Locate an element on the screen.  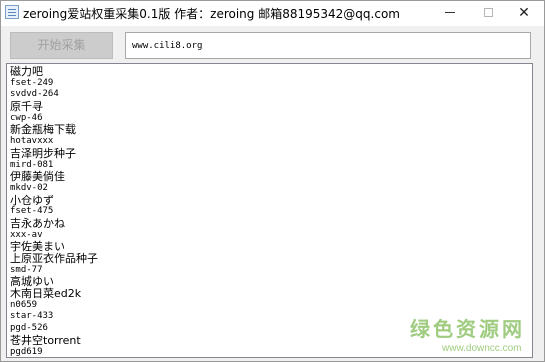
output-line: mird-081 is located at coordinates (32, 164).